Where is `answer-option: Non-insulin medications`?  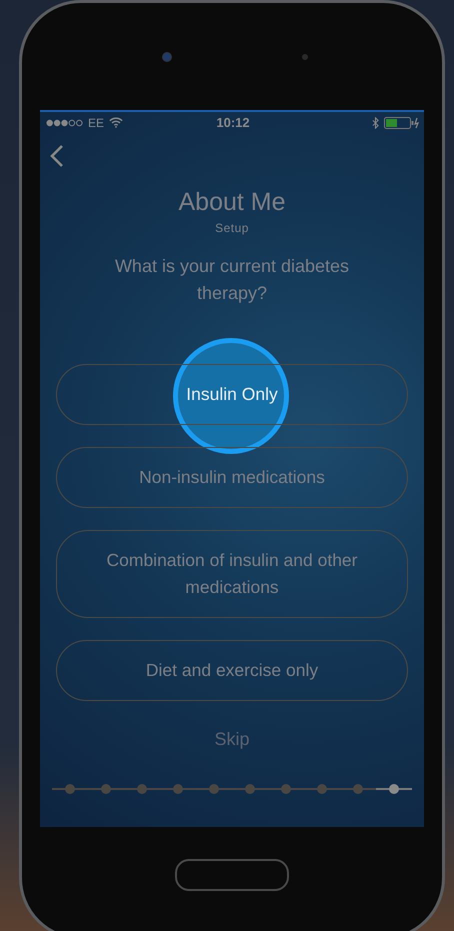
answer-option: Non-insulin medications is located at coordinates (232, 477).